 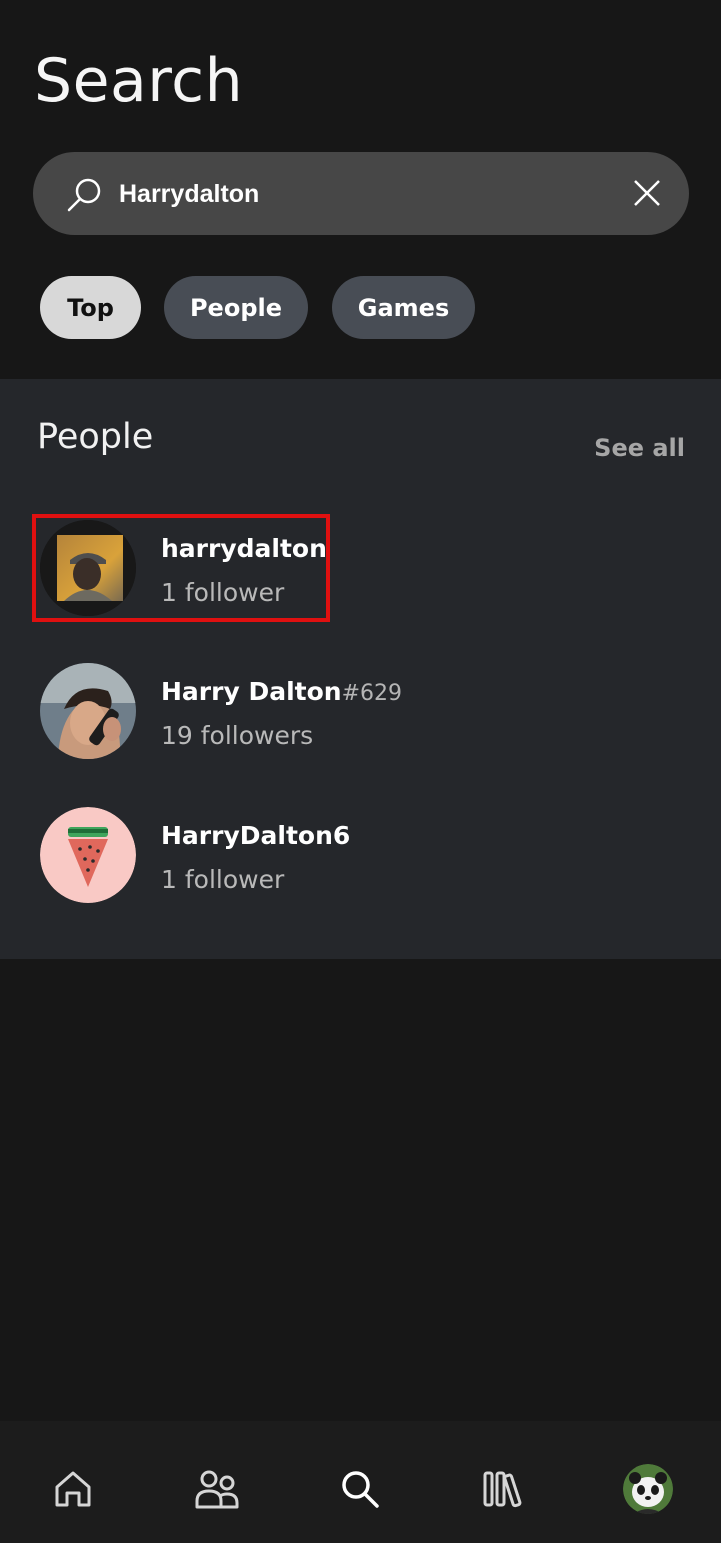 I want to click on person-name-text: HarryDalton6, so click(x=256, y=835).